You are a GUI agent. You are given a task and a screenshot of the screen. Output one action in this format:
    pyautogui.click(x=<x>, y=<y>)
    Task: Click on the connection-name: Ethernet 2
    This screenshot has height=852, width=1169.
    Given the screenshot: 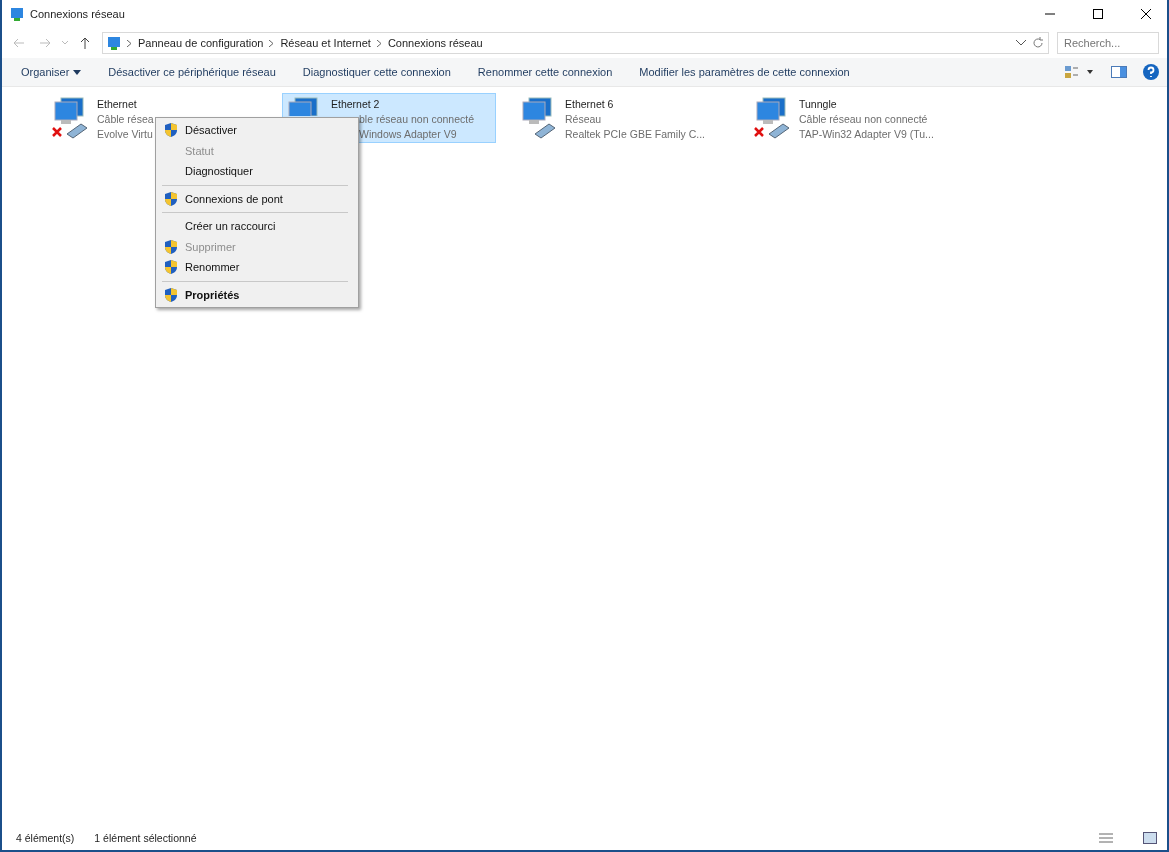 What is the action you would take?
    pyautogui.click(x=356, y=104)
    